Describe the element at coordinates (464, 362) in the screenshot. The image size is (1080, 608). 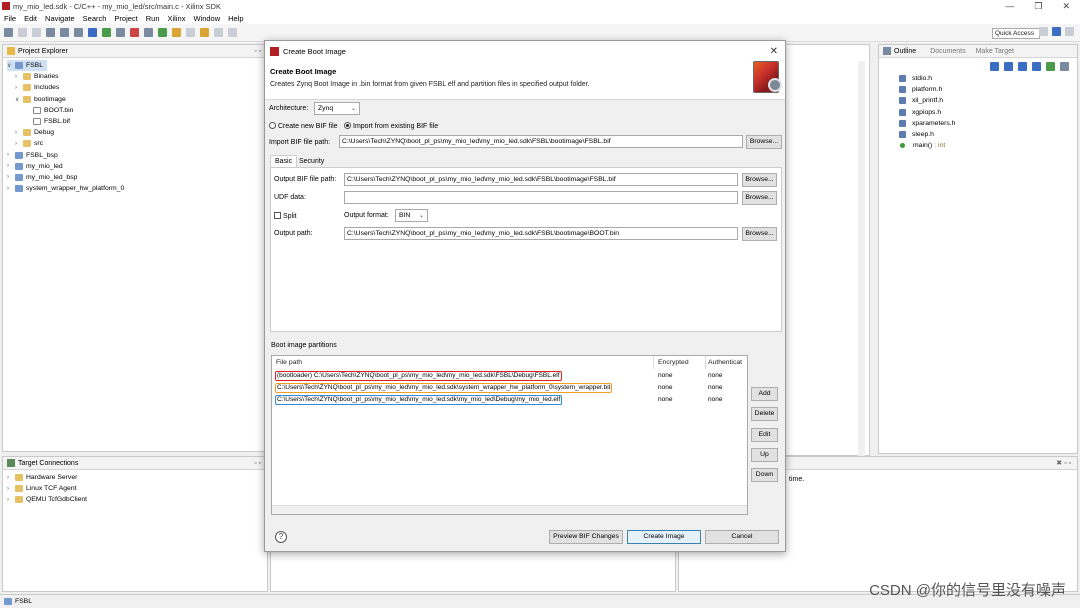
I see `col-file-path: File path` at that location.